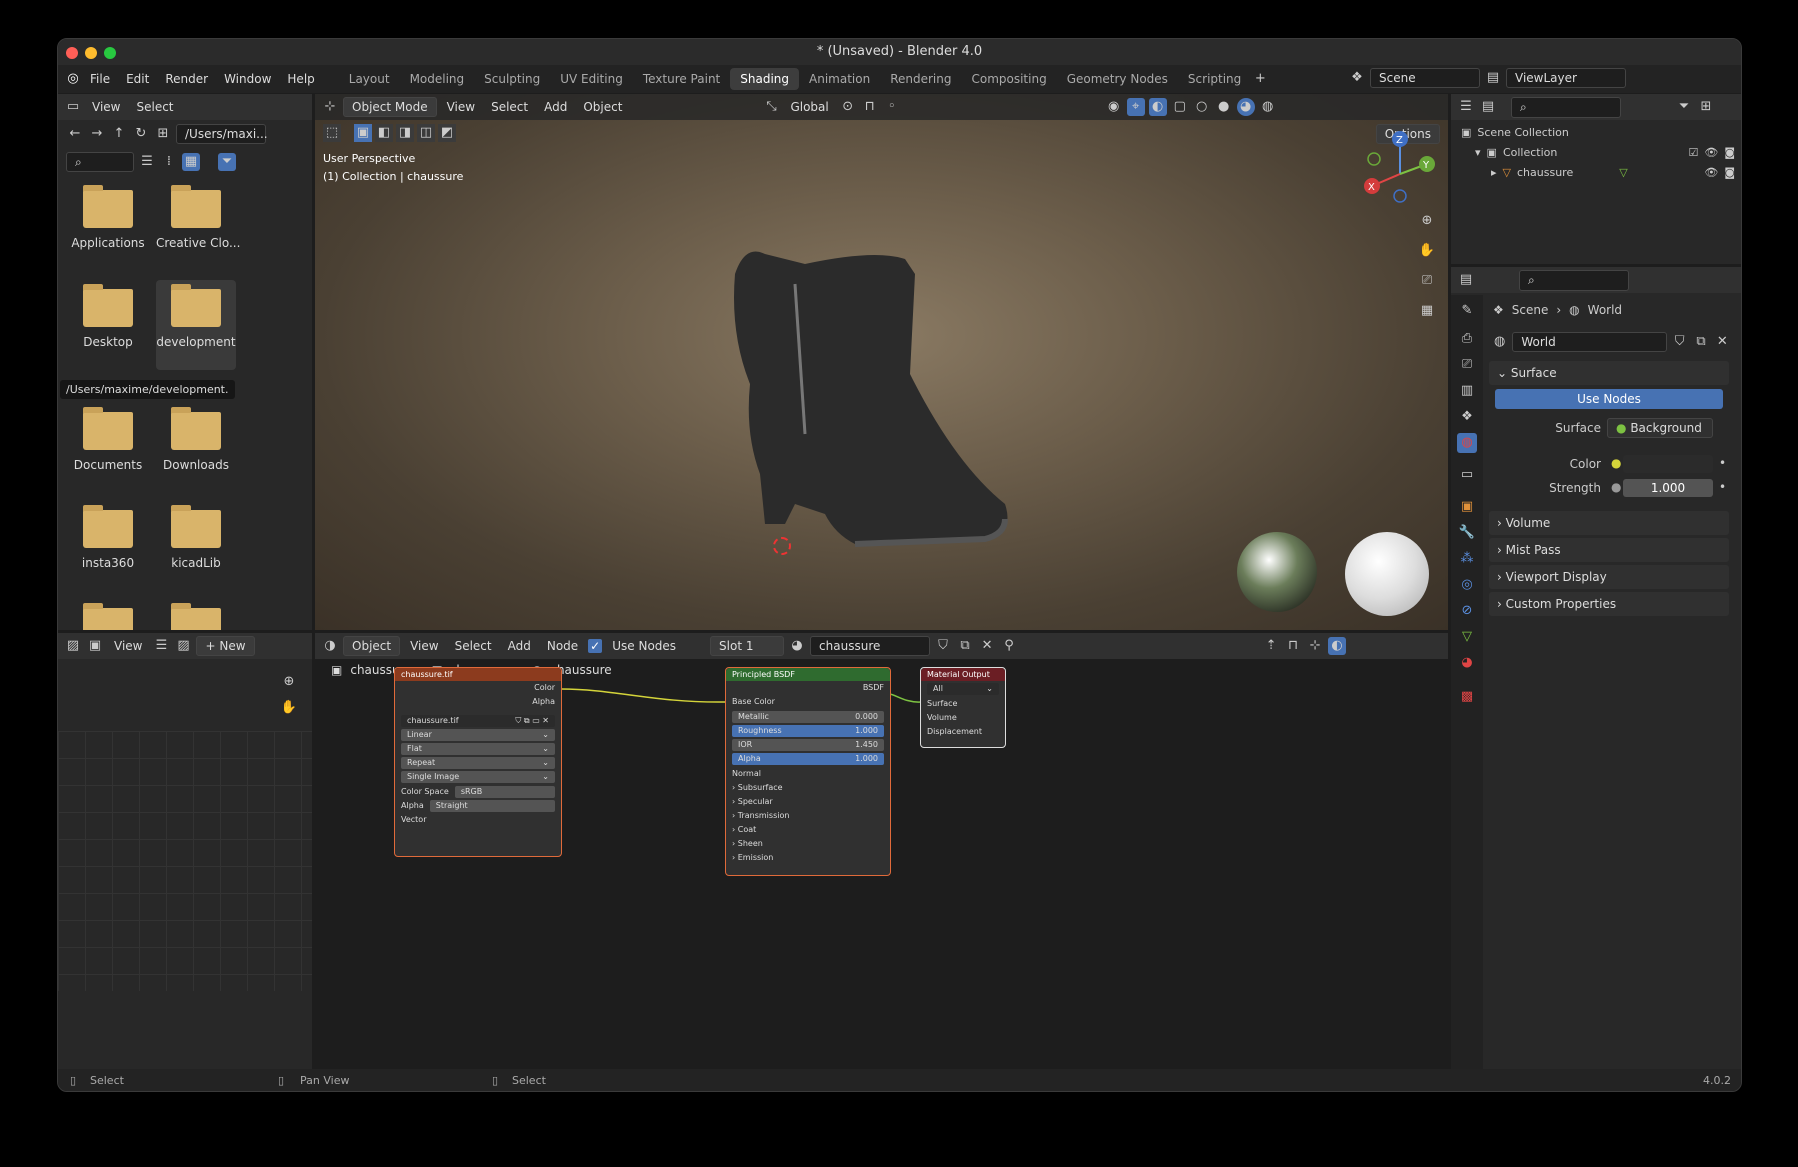 The image size is (1798, 1167). I want to click on select-box-icon: ⬚, so click(332, 133).